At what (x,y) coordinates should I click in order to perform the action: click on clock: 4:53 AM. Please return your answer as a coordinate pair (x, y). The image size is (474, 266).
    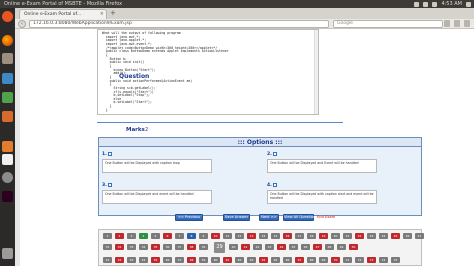
    Looking at the image, I should click on (451, 4).